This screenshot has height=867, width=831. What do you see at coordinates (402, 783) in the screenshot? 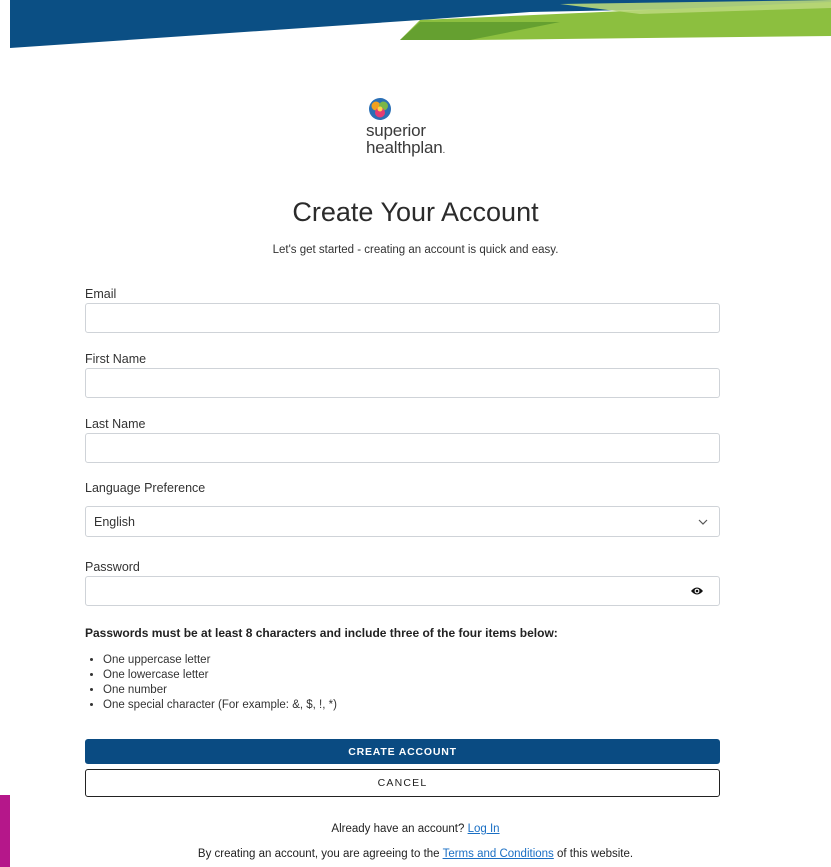
I see `cancel-button: CANCEL` at bounding box center [402, 783].